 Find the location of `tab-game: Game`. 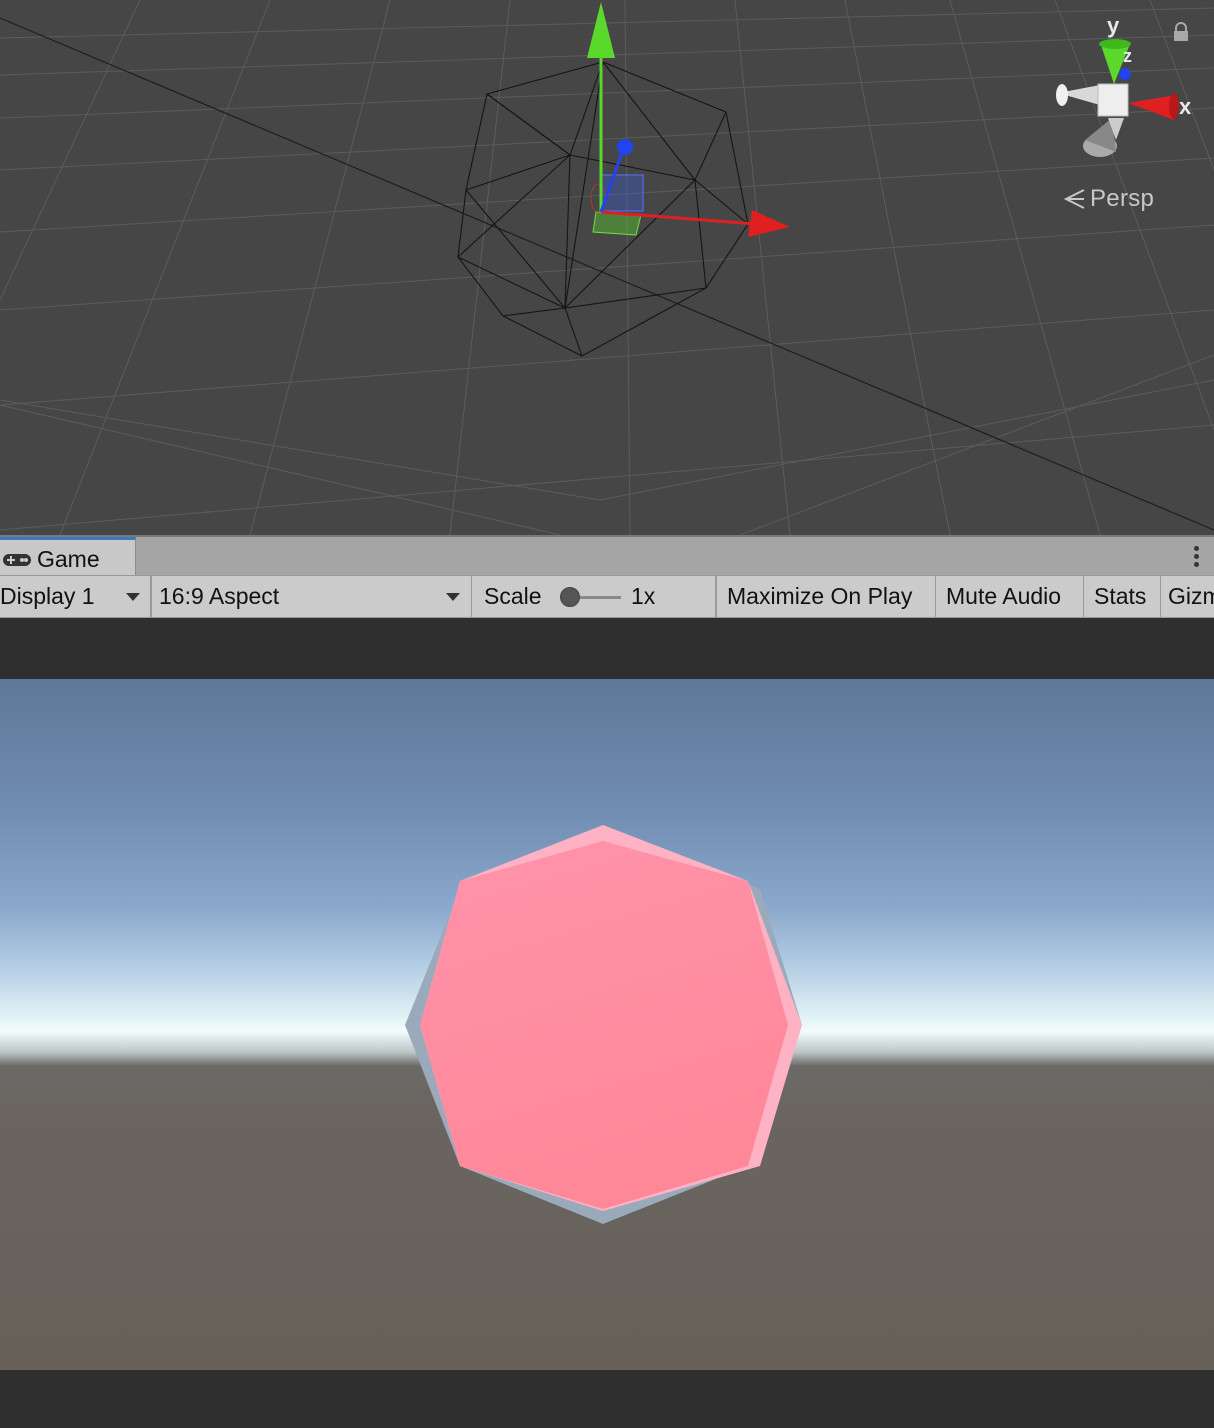

tab-game: Game is located at coordinates (68, 557).